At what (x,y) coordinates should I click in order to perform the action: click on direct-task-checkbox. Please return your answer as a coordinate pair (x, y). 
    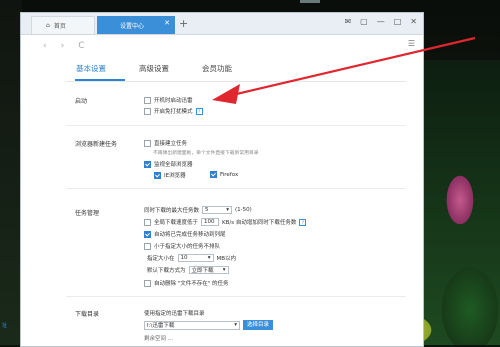
    Looking at the image, I should click on (147, 143).